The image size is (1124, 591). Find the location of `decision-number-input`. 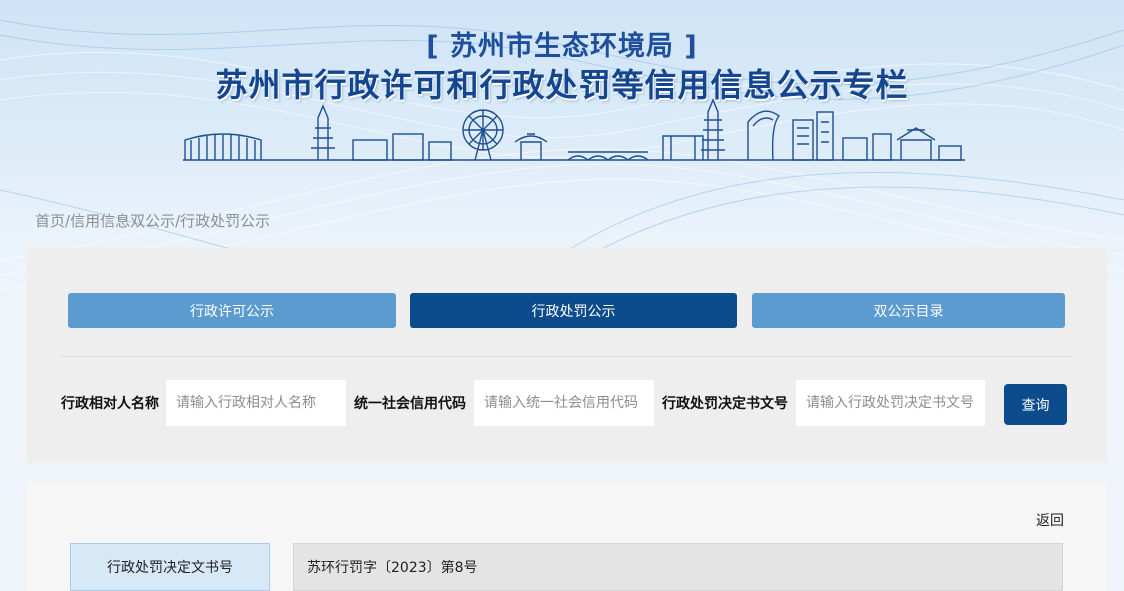

decision-number-input is located at coordinates (890, 403).